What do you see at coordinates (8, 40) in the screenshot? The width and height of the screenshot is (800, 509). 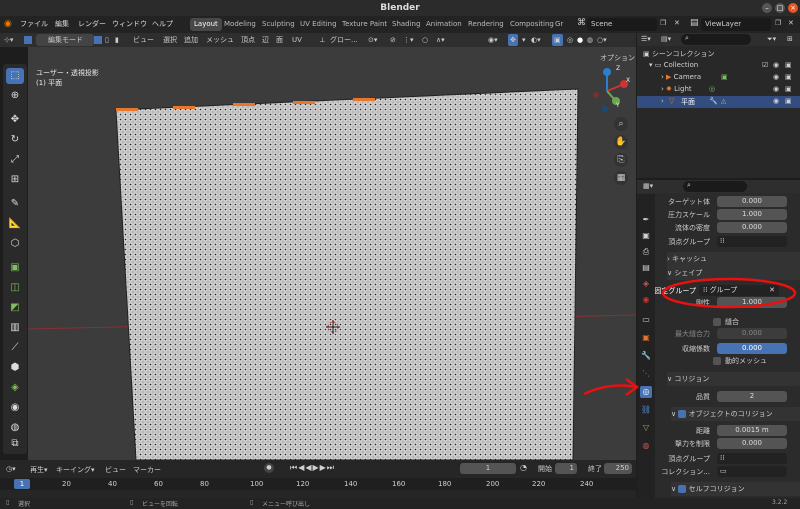 I see `editor-type-icon: ⊹▾` at bounding box center [8, 40].